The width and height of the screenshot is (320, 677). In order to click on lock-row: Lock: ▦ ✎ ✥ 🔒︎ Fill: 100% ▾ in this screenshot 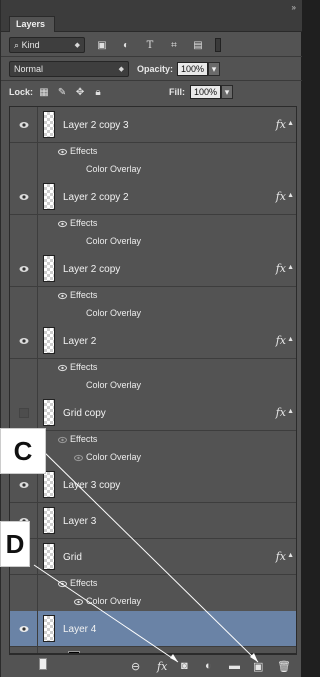, I will do `click(153, 92)`.